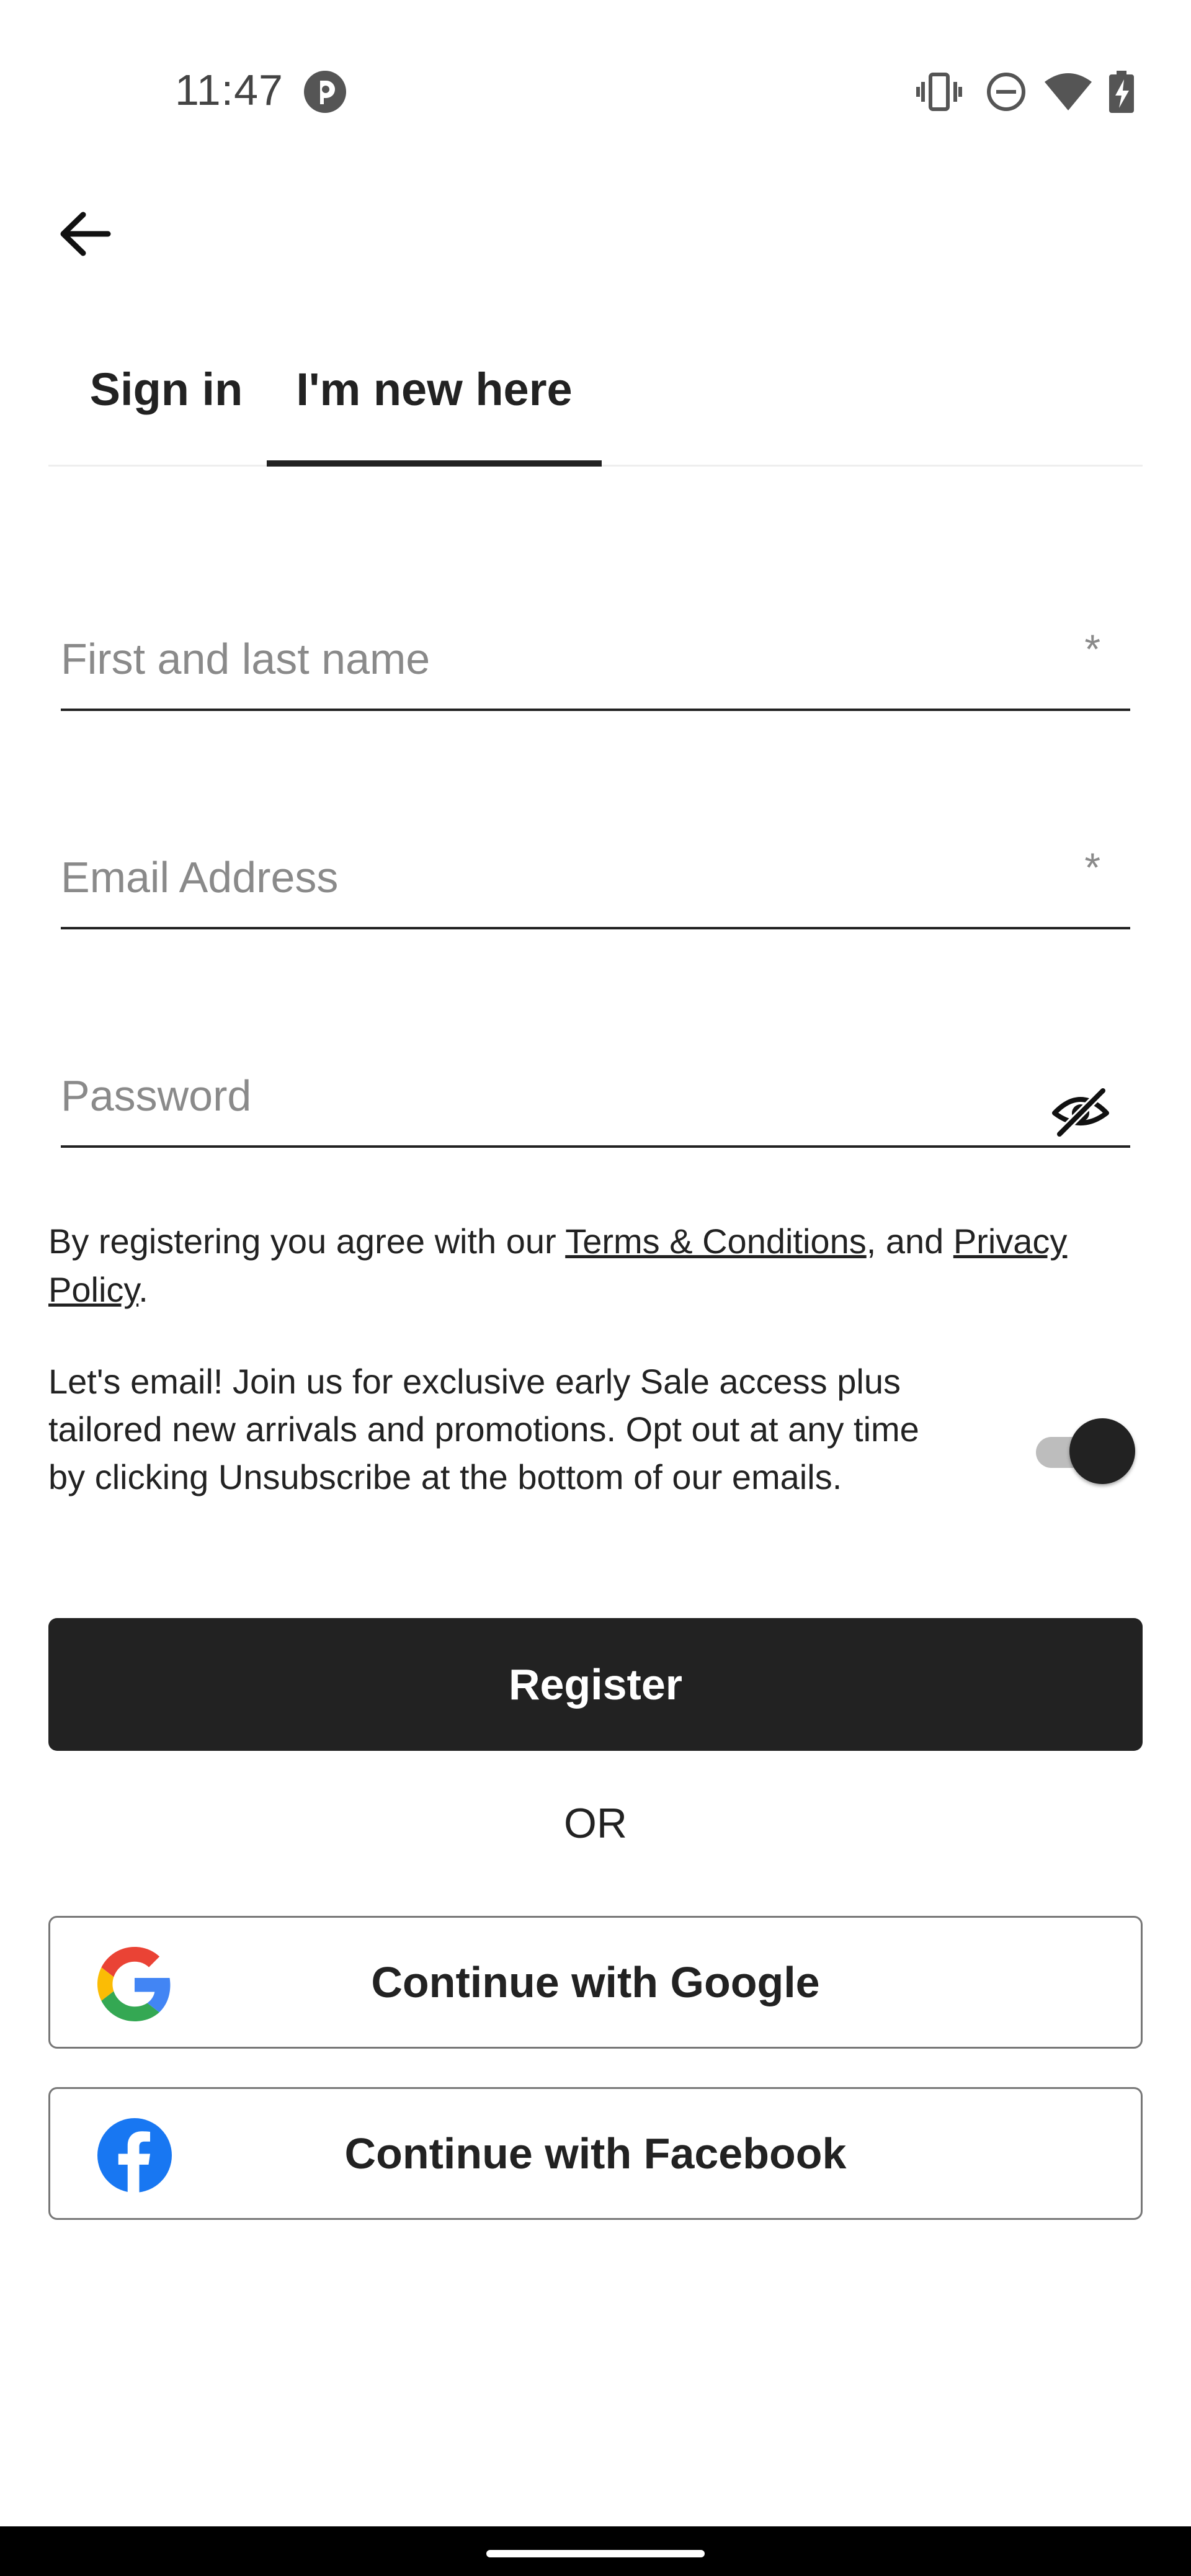 The image size is (1191, 2576). What do you see at coordinates (325, 92) in the screenshot?
I see `app-notification-icon` at bounding box center [325, 92].